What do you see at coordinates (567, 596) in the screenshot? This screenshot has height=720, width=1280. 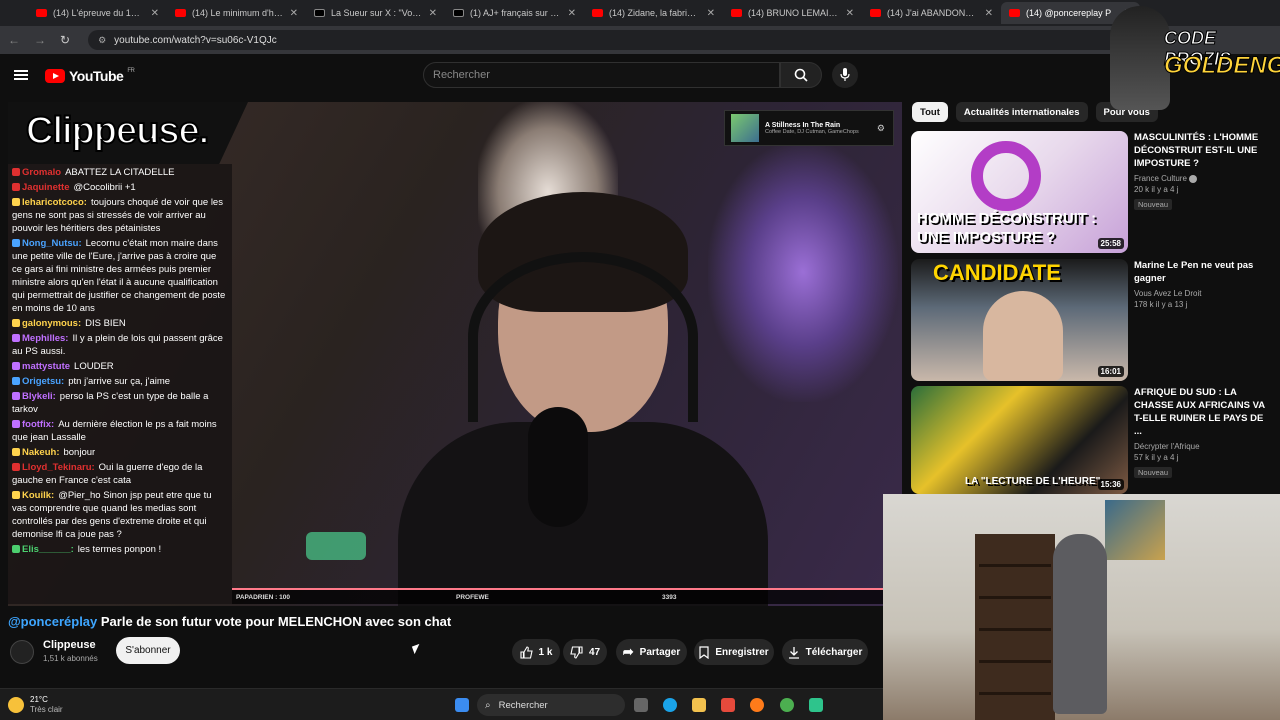 I see `stream-alert-bar: PAPADRIEN : 100 PROFEWE 3393` at bounding box center [567, 596].